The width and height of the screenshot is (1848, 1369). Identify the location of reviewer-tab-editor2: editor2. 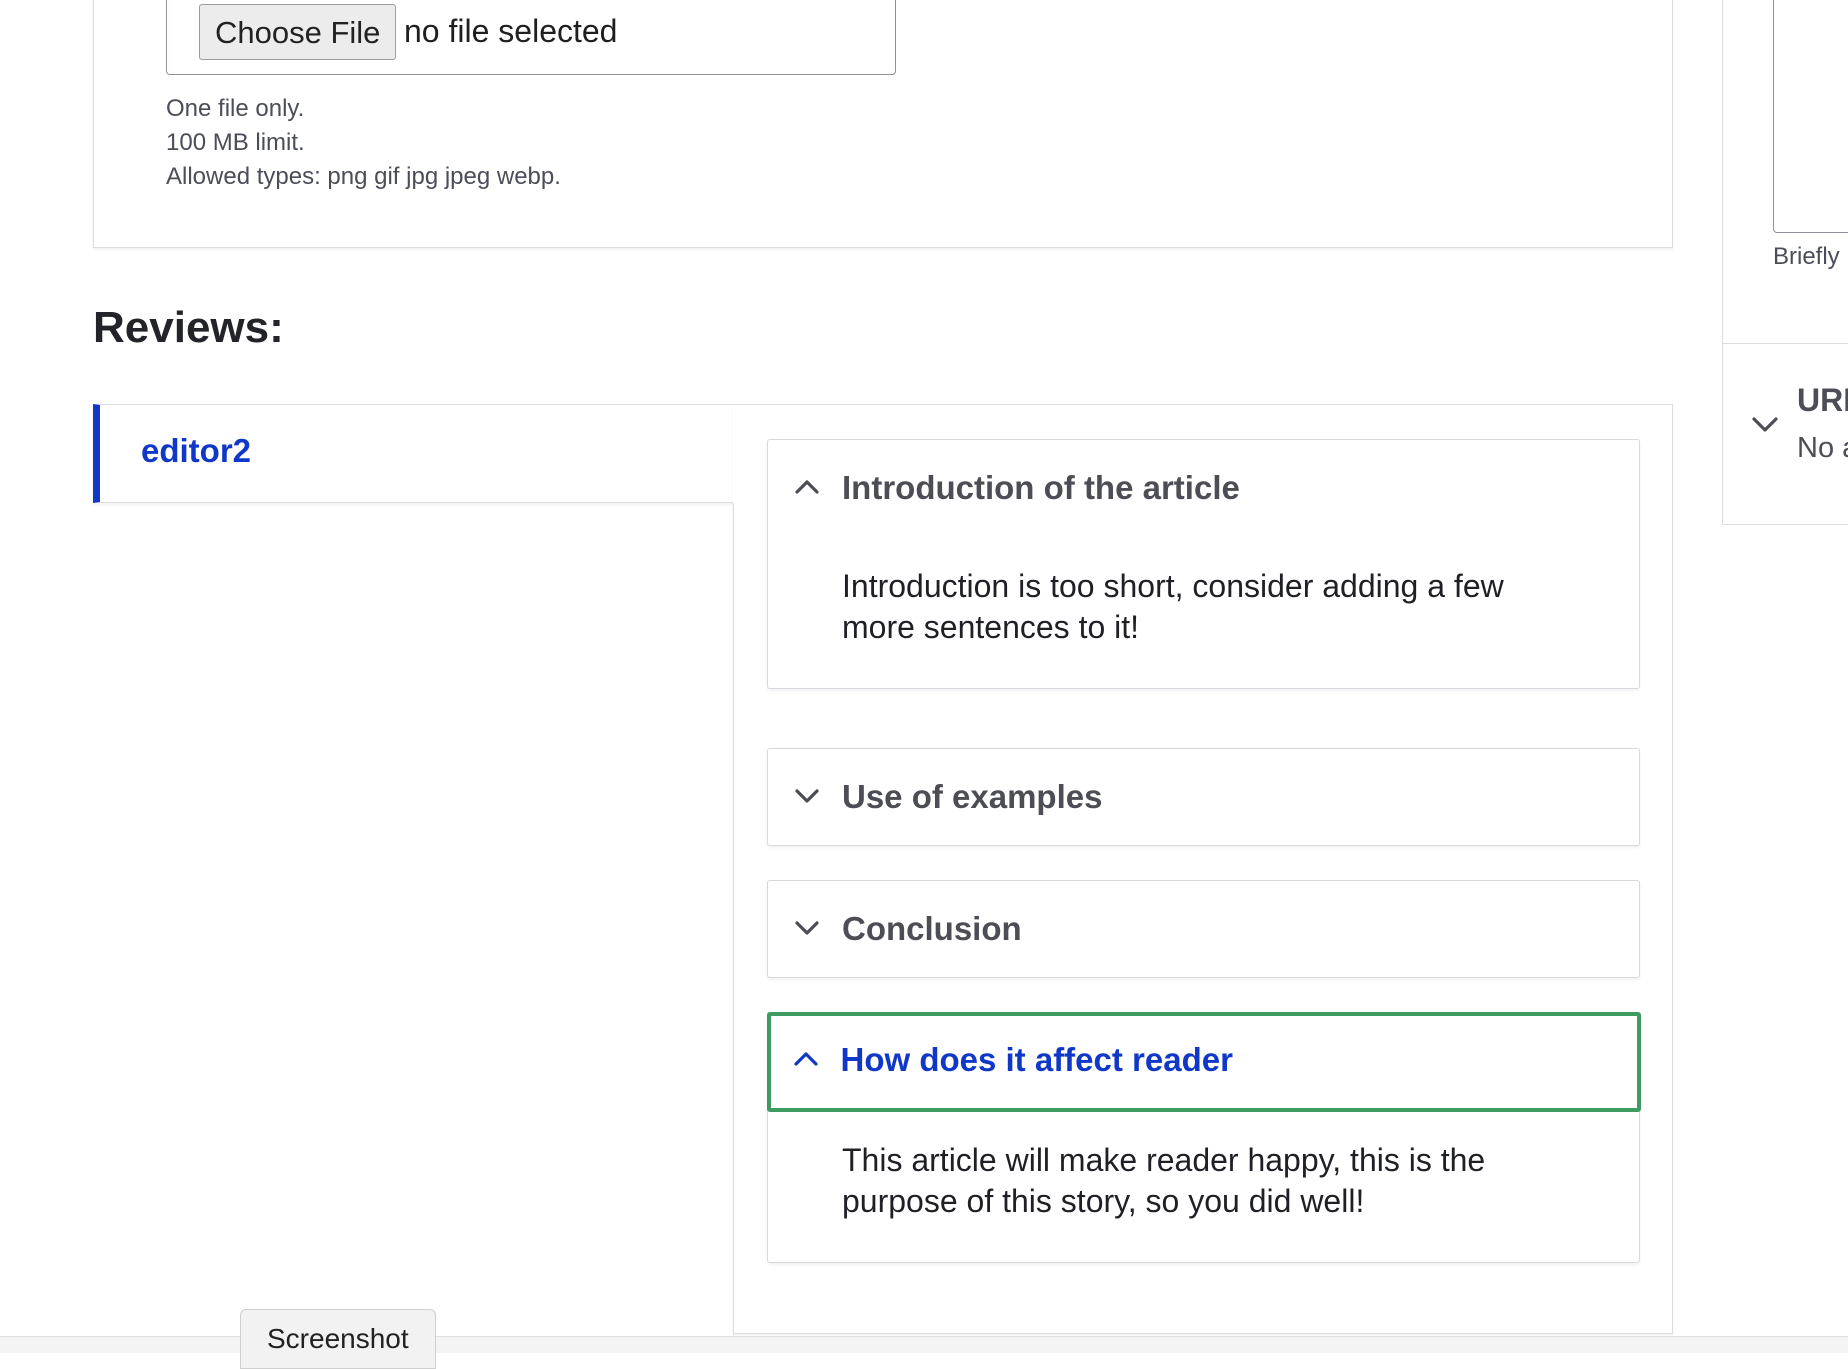
(413, 453).